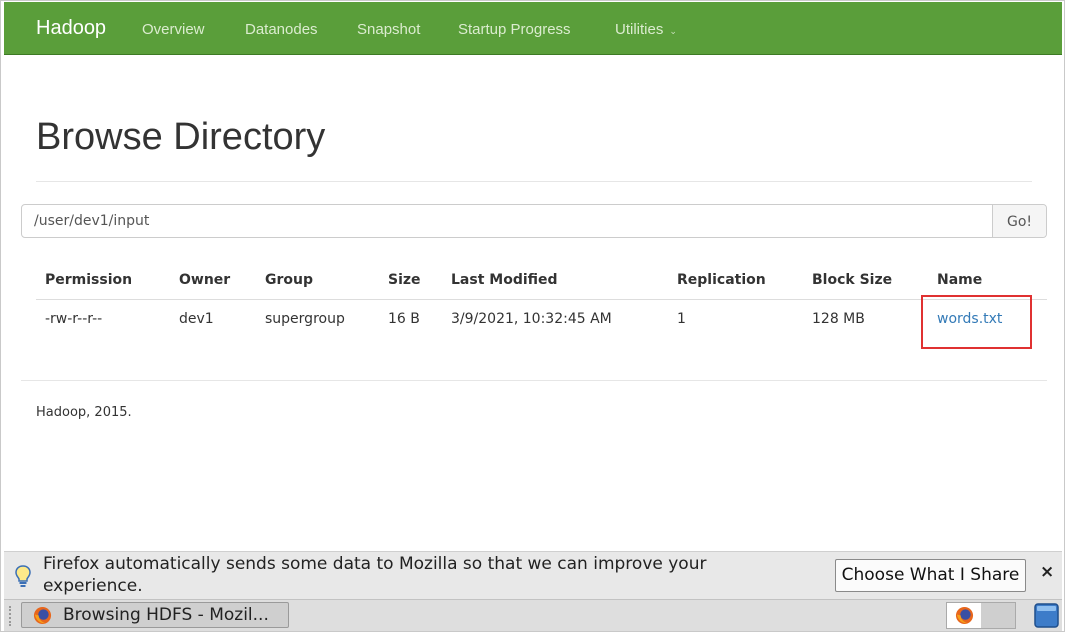 The height and width of the screenshot is (632, 1065). I want to click on nav-overview: Overview, so click(173, 29).